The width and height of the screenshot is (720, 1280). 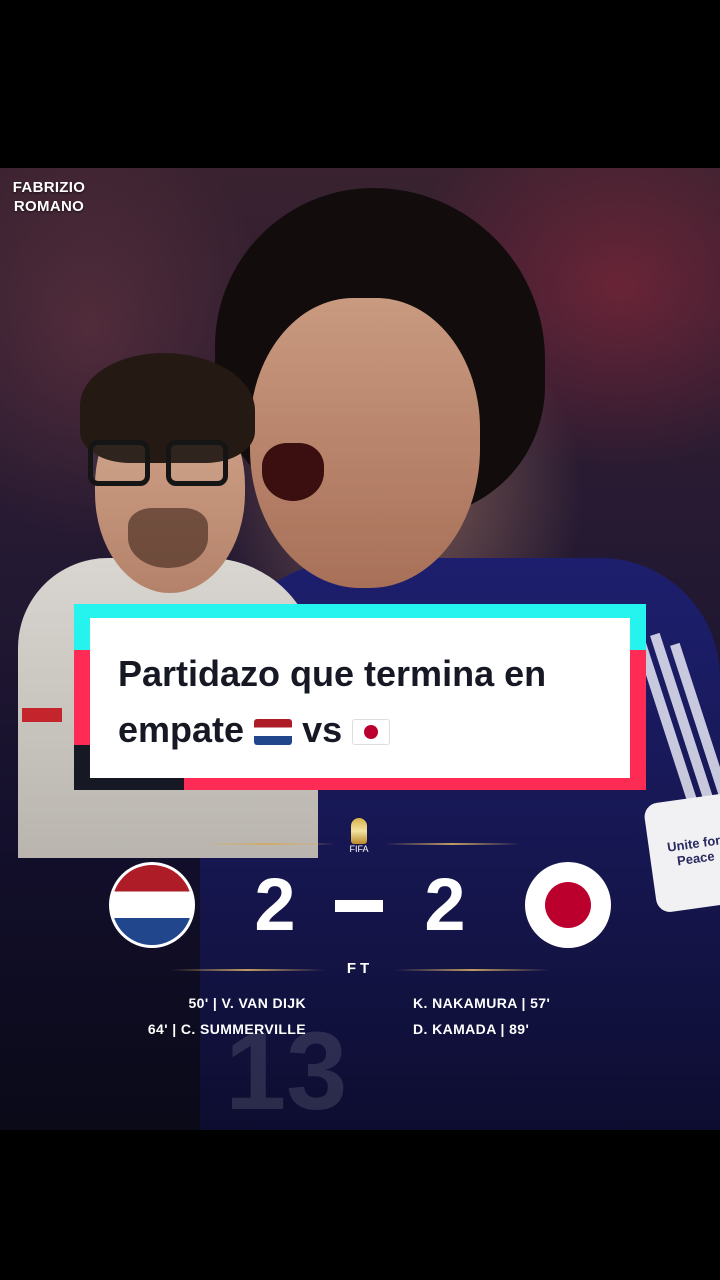 What do you see at coordinates (359, 906) in the screenshot?
I see `score-separator` at bounding box center [359, 906].